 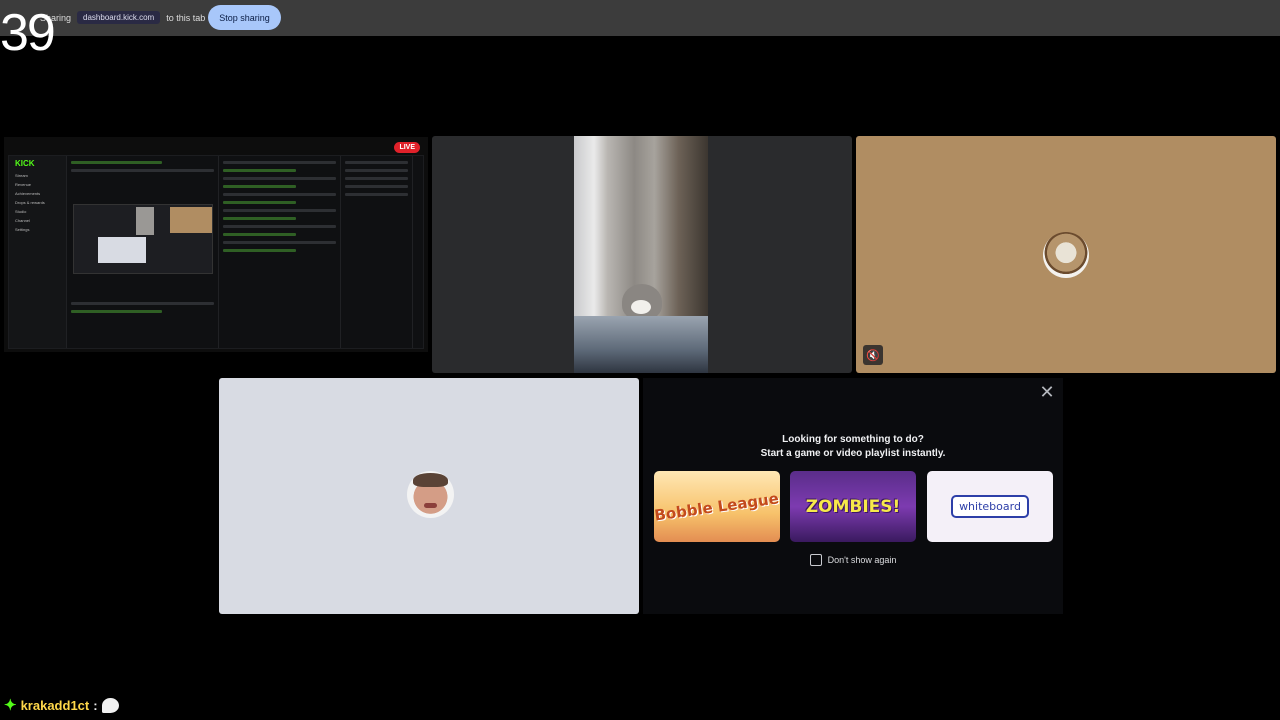 What do you see at coordinates (407, 147) in the screenshot?
I see `live-badge: LIVE` at bounding box center [407, 147].